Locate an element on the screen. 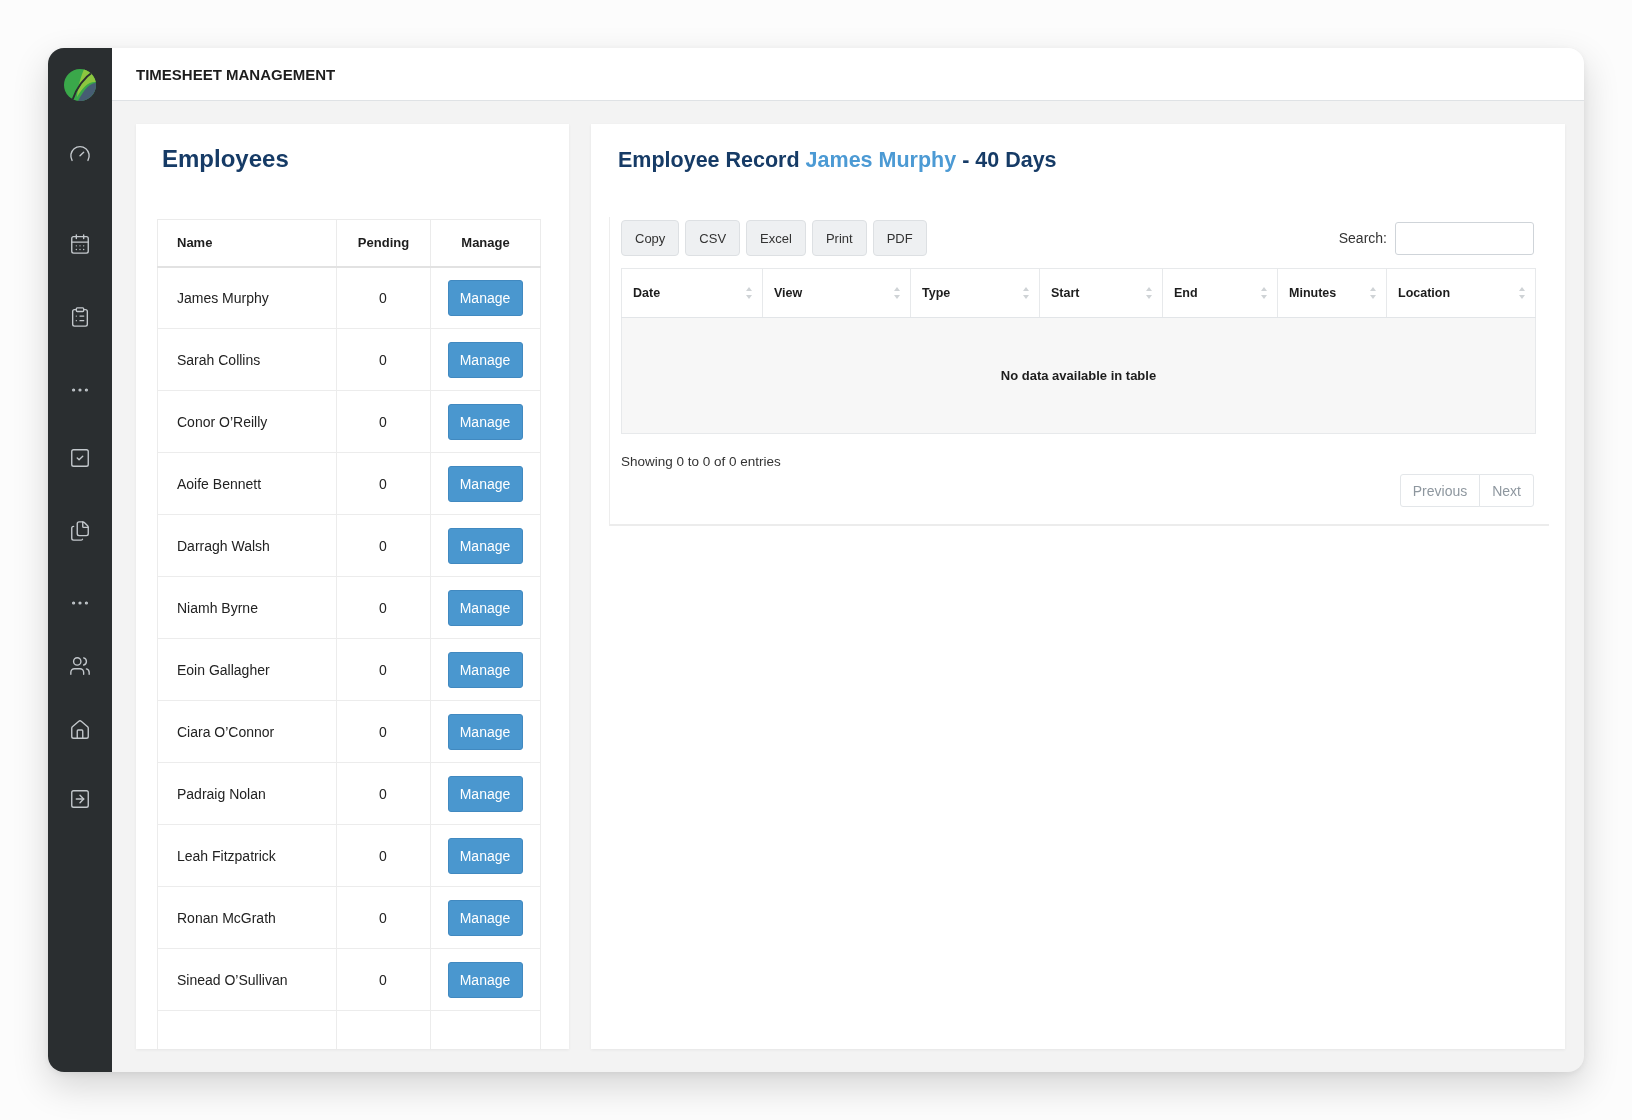 The image size is (1632, 1120). table-cell: Niamh Byrne is located at coordinates (247, 607).